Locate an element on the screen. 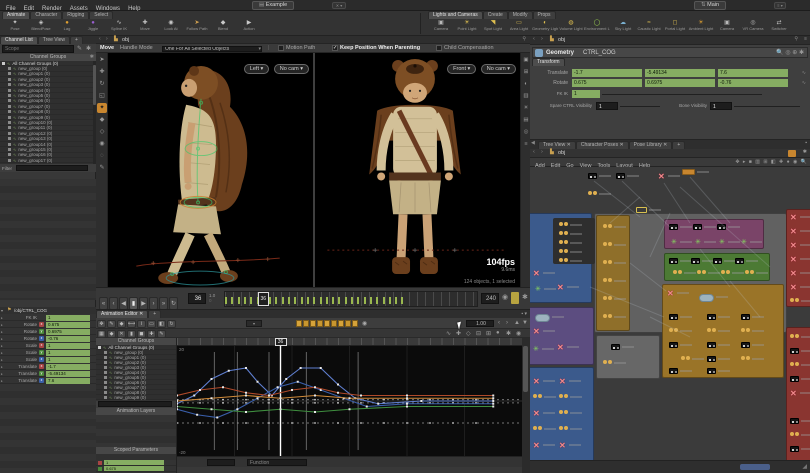 The height and width of the screenshot is (473, 810). snapshot-icon is located at coordinates (792, 153).